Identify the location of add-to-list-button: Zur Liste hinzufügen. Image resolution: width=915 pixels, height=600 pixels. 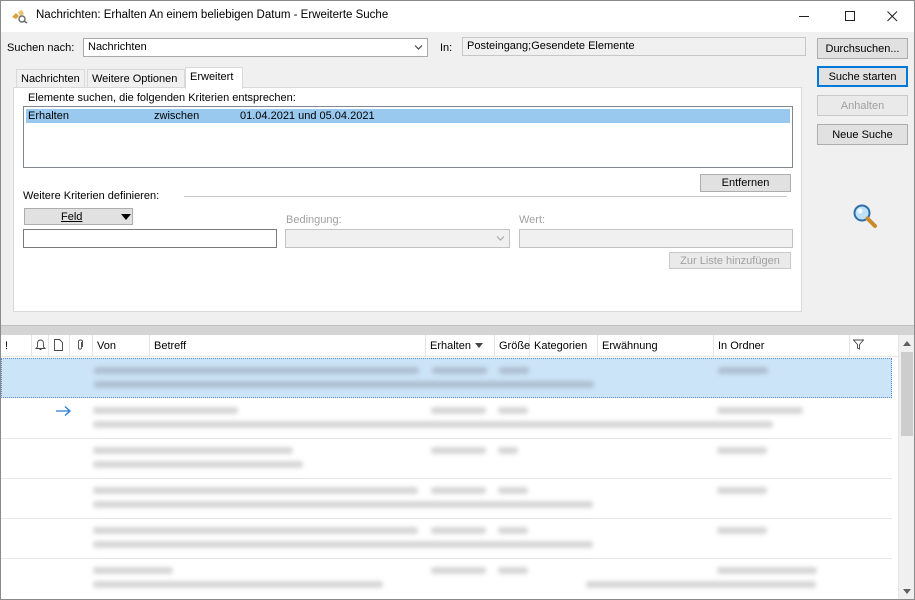
(730, 260).